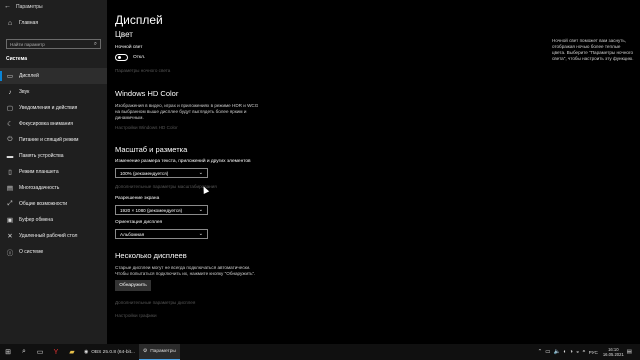  Describe the element at coordinates (29, 76) in the screenshot. I see `sidebar-item-label: Дисплей` at that location.